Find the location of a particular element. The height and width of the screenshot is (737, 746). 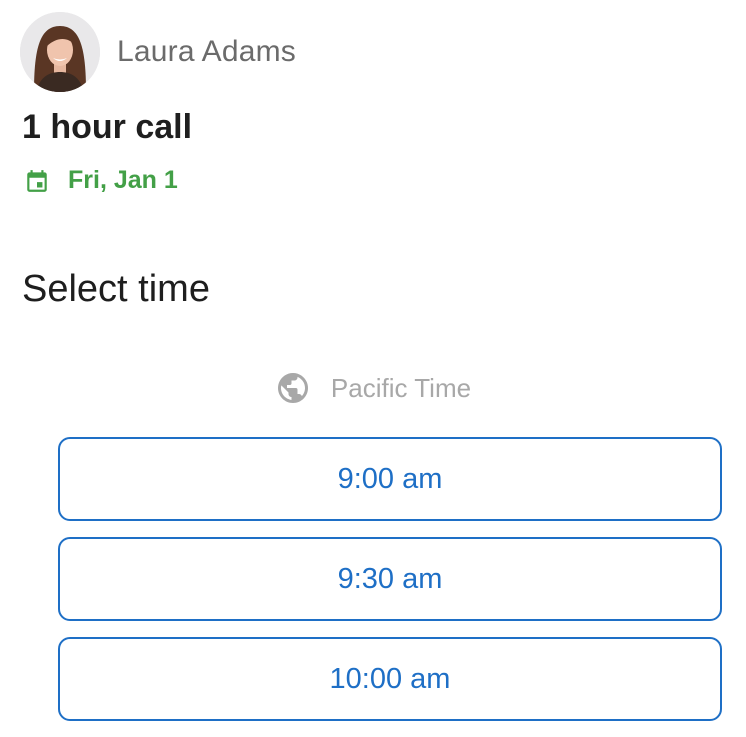

calendar-icon is located at coordinates (37, 180).